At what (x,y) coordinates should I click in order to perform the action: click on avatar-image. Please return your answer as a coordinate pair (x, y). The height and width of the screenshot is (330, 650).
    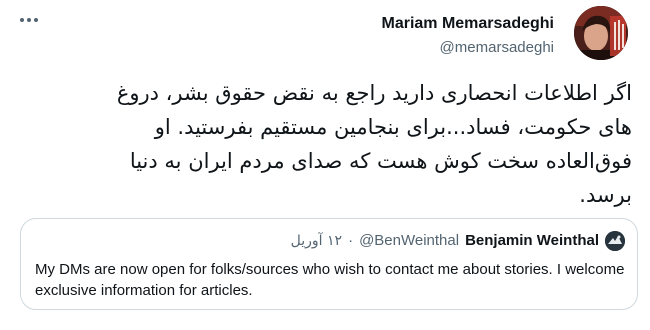
    Looking at the image, I should click on (601, 33).